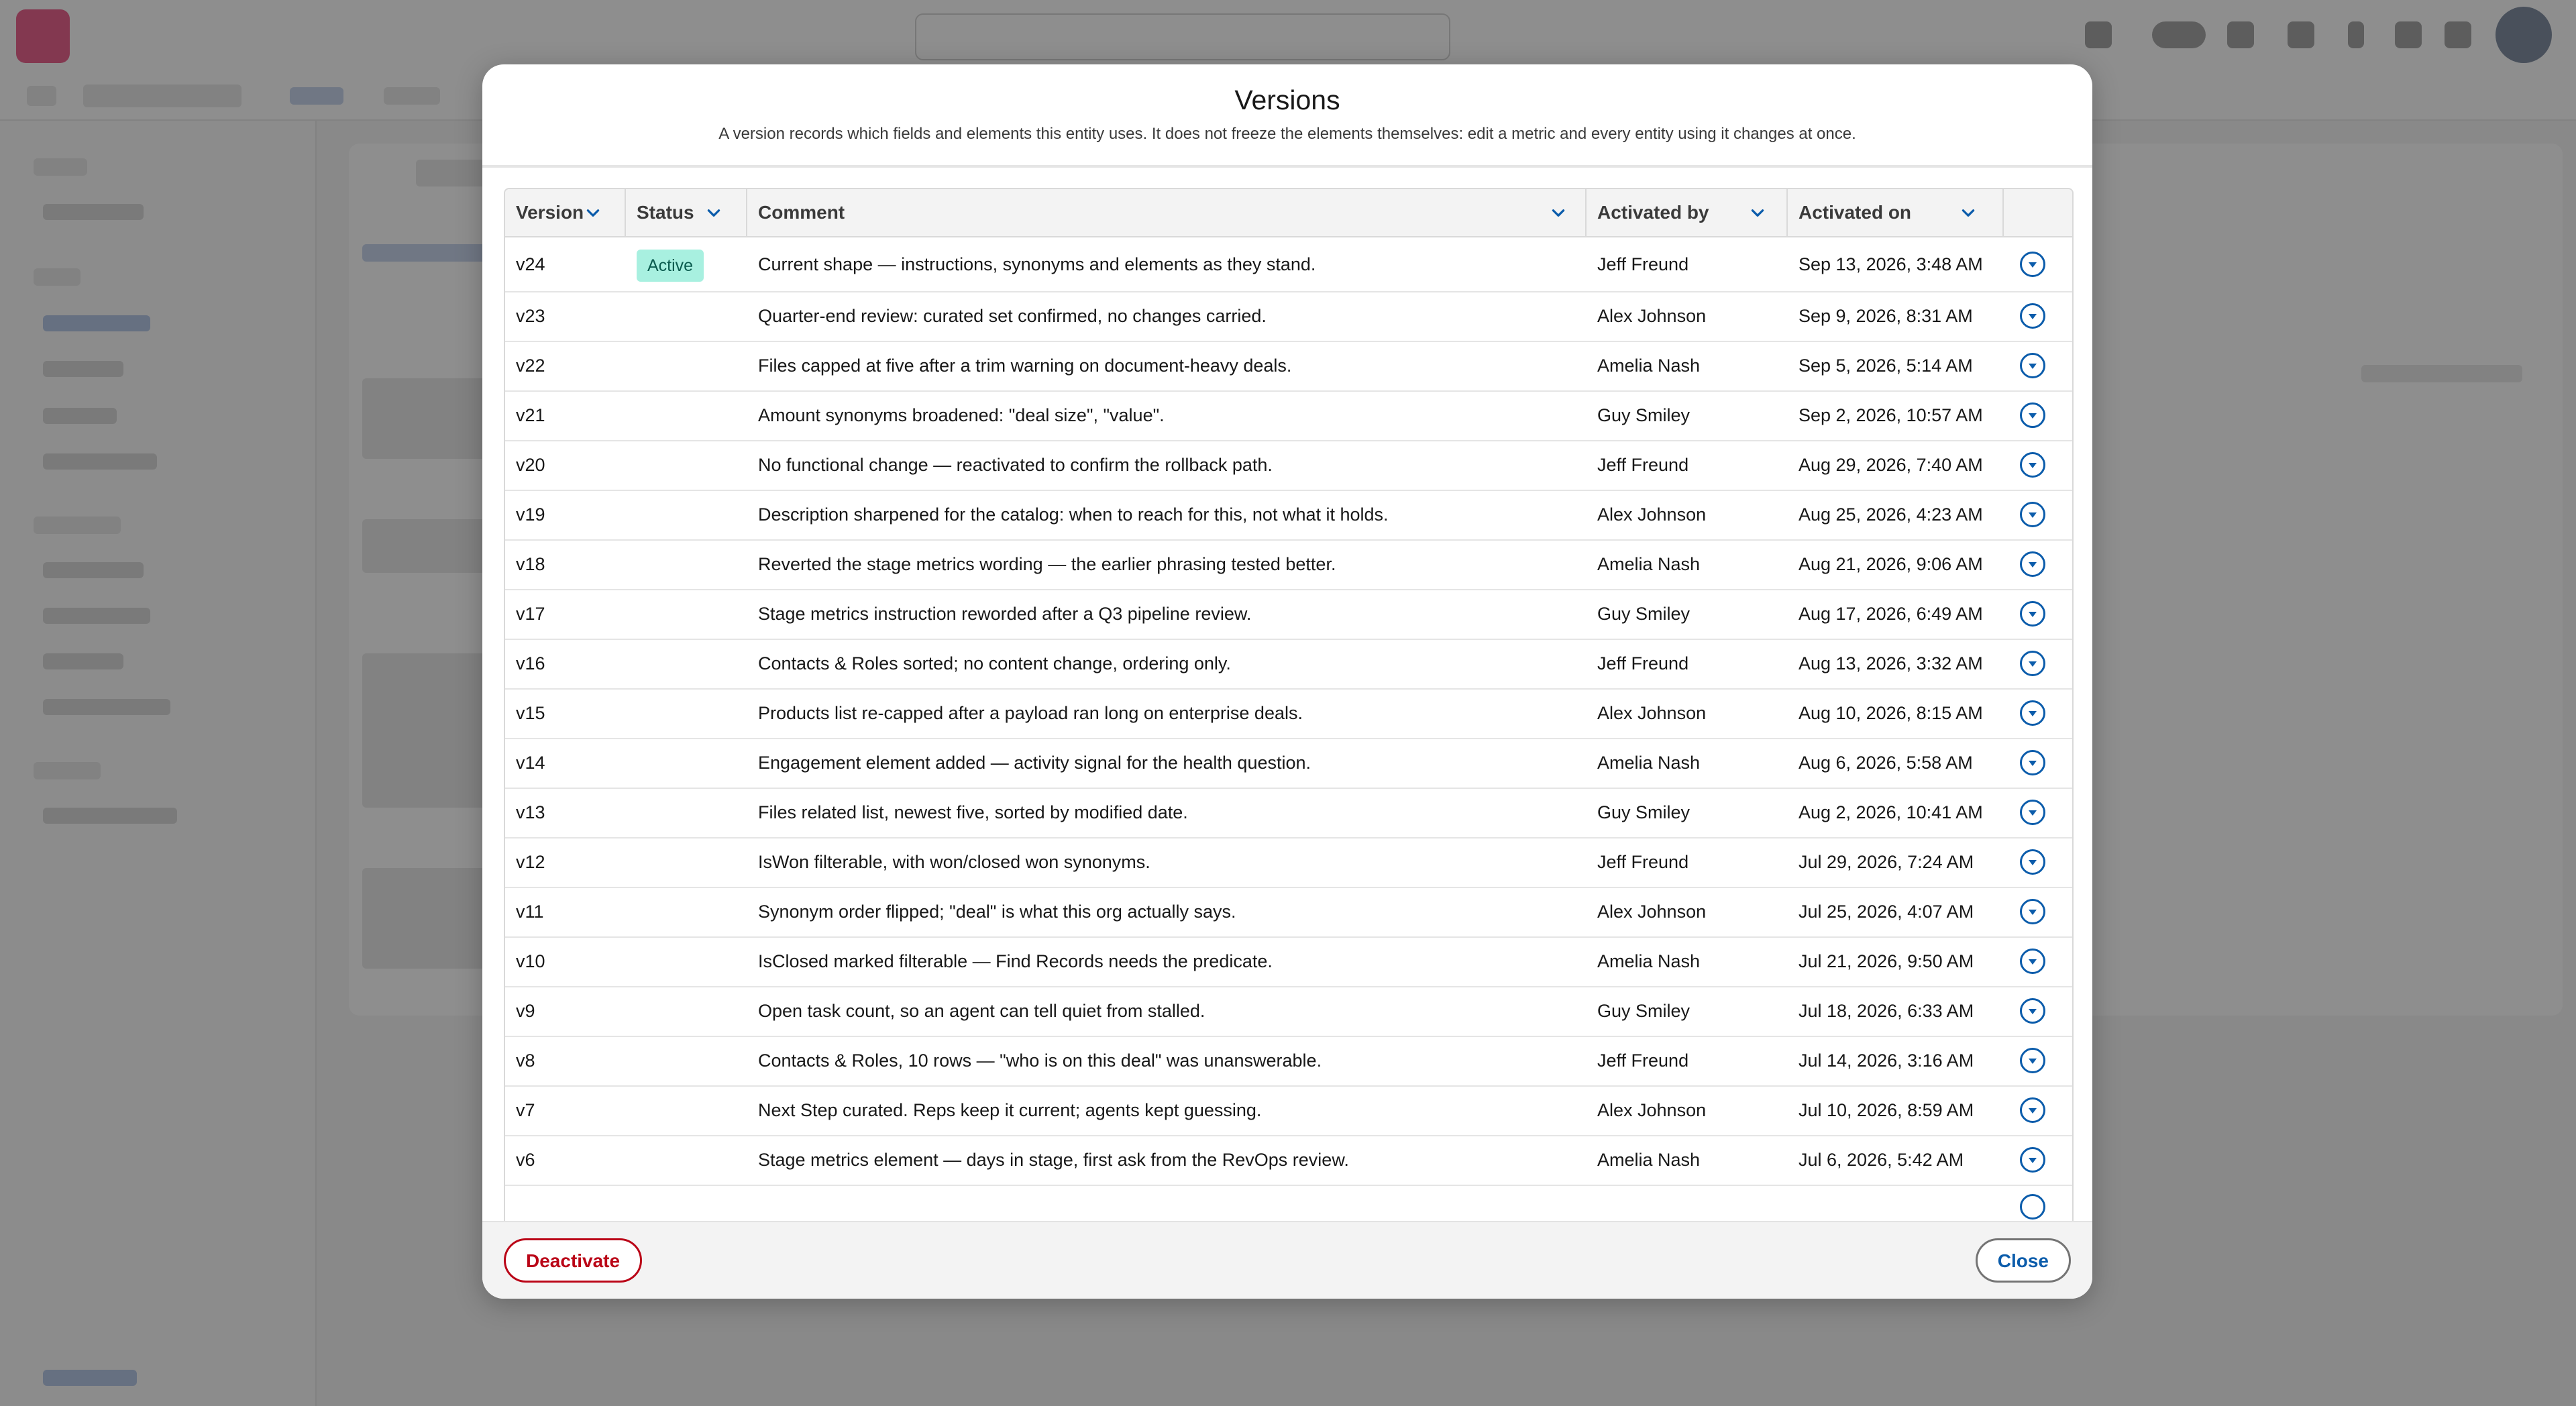 This screenshot has height=1406, width=2576. What do you see at coordinates (1643, 812) in the screenshot?
I see `activated-by-cell: Guy Smiley` at bounding box center [1643, 812].